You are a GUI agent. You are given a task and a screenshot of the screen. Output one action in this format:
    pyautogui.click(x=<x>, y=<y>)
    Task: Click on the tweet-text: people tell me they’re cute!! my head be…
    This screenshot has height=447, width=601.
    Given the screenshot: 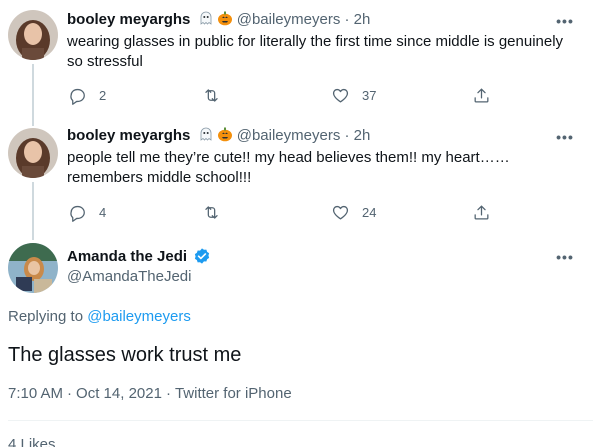 What is the action you would take?
    pyautogui.click(x=288, y=167)
    